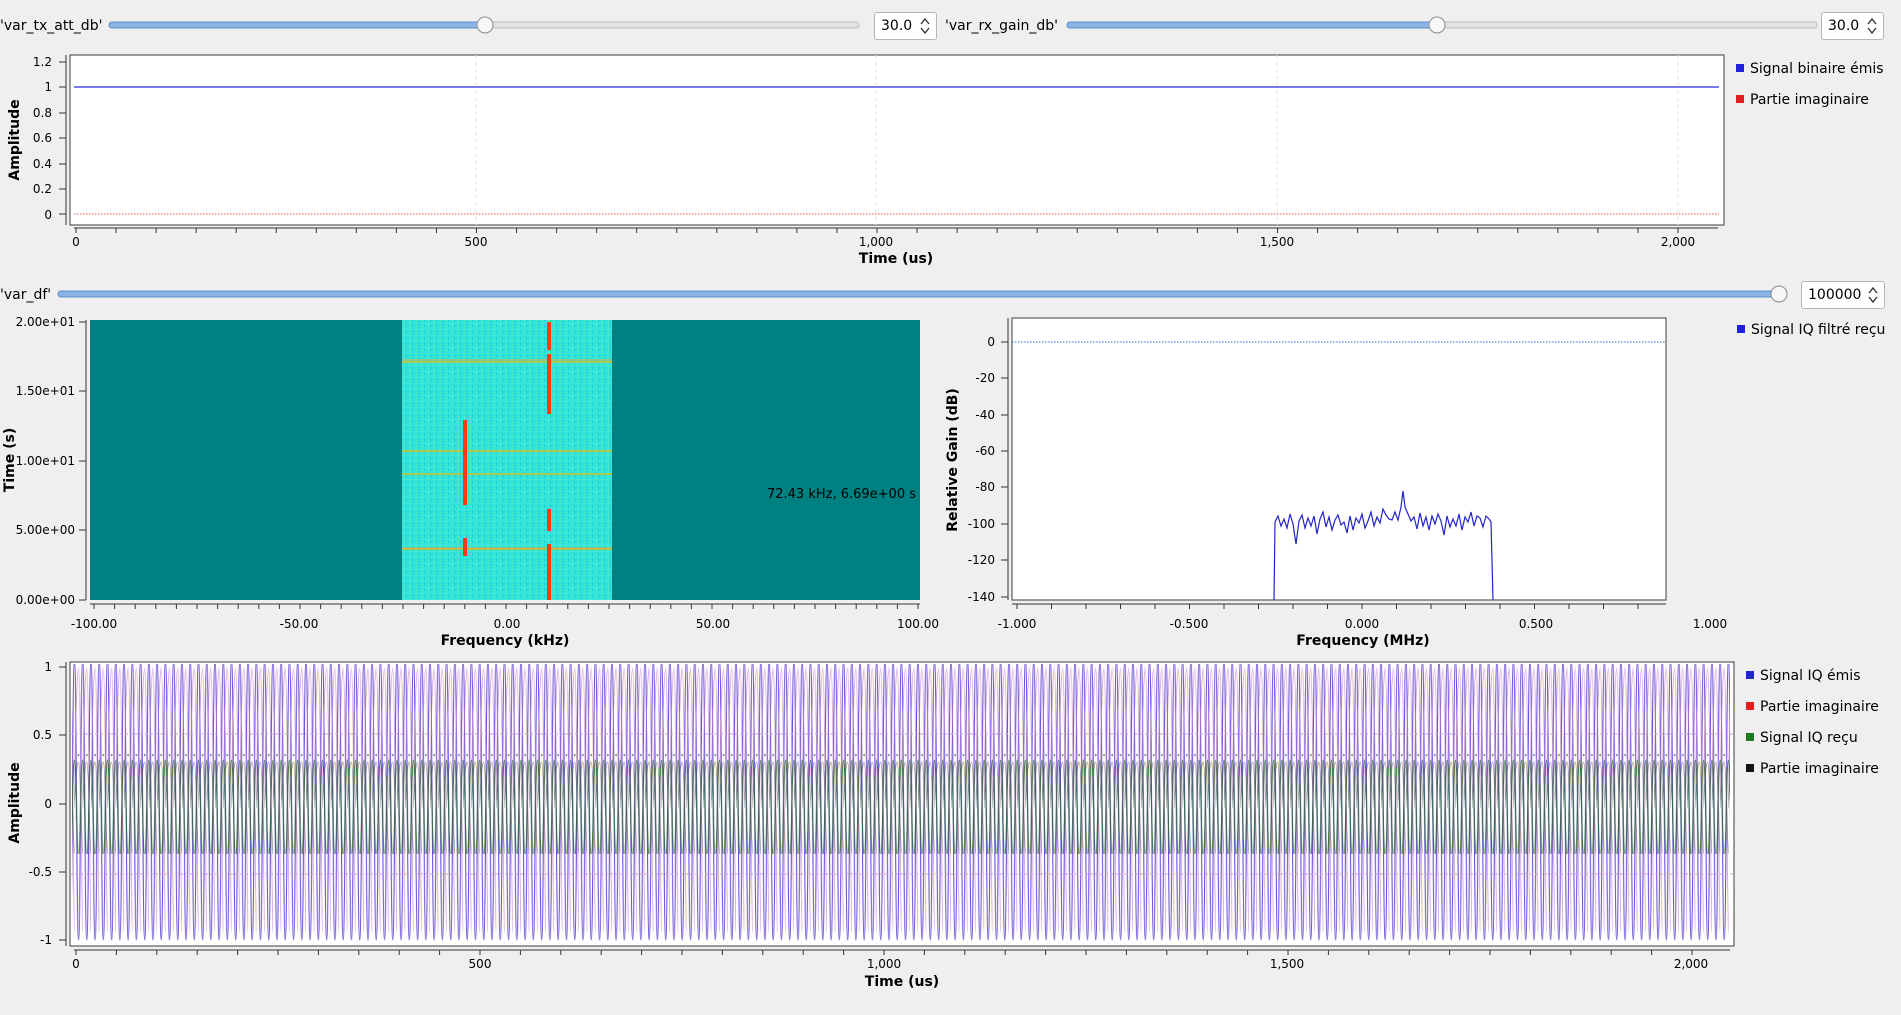 The height and width of the screenshot is (1015, 1901). I want to click on plot3-xtick: 1,500, so click(1287, 964).